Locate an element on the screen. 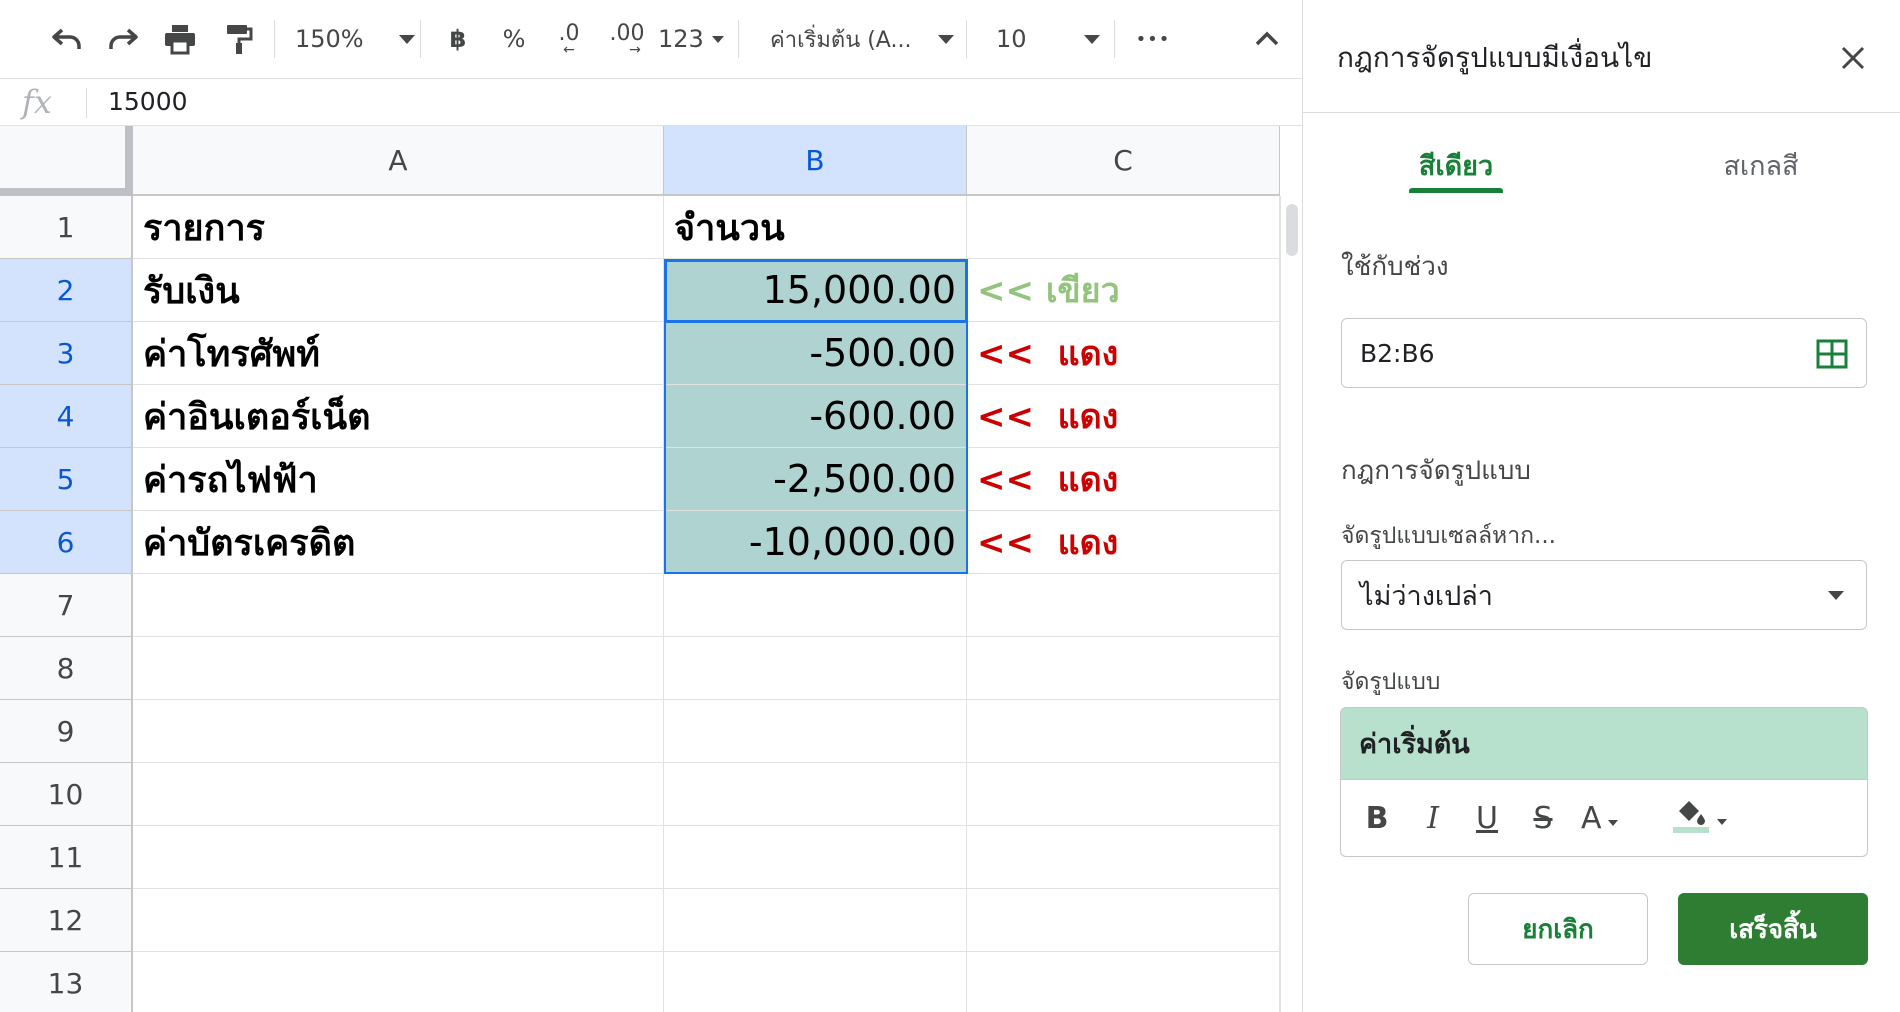  fill-color-button is located at coordinates (1704, 818).